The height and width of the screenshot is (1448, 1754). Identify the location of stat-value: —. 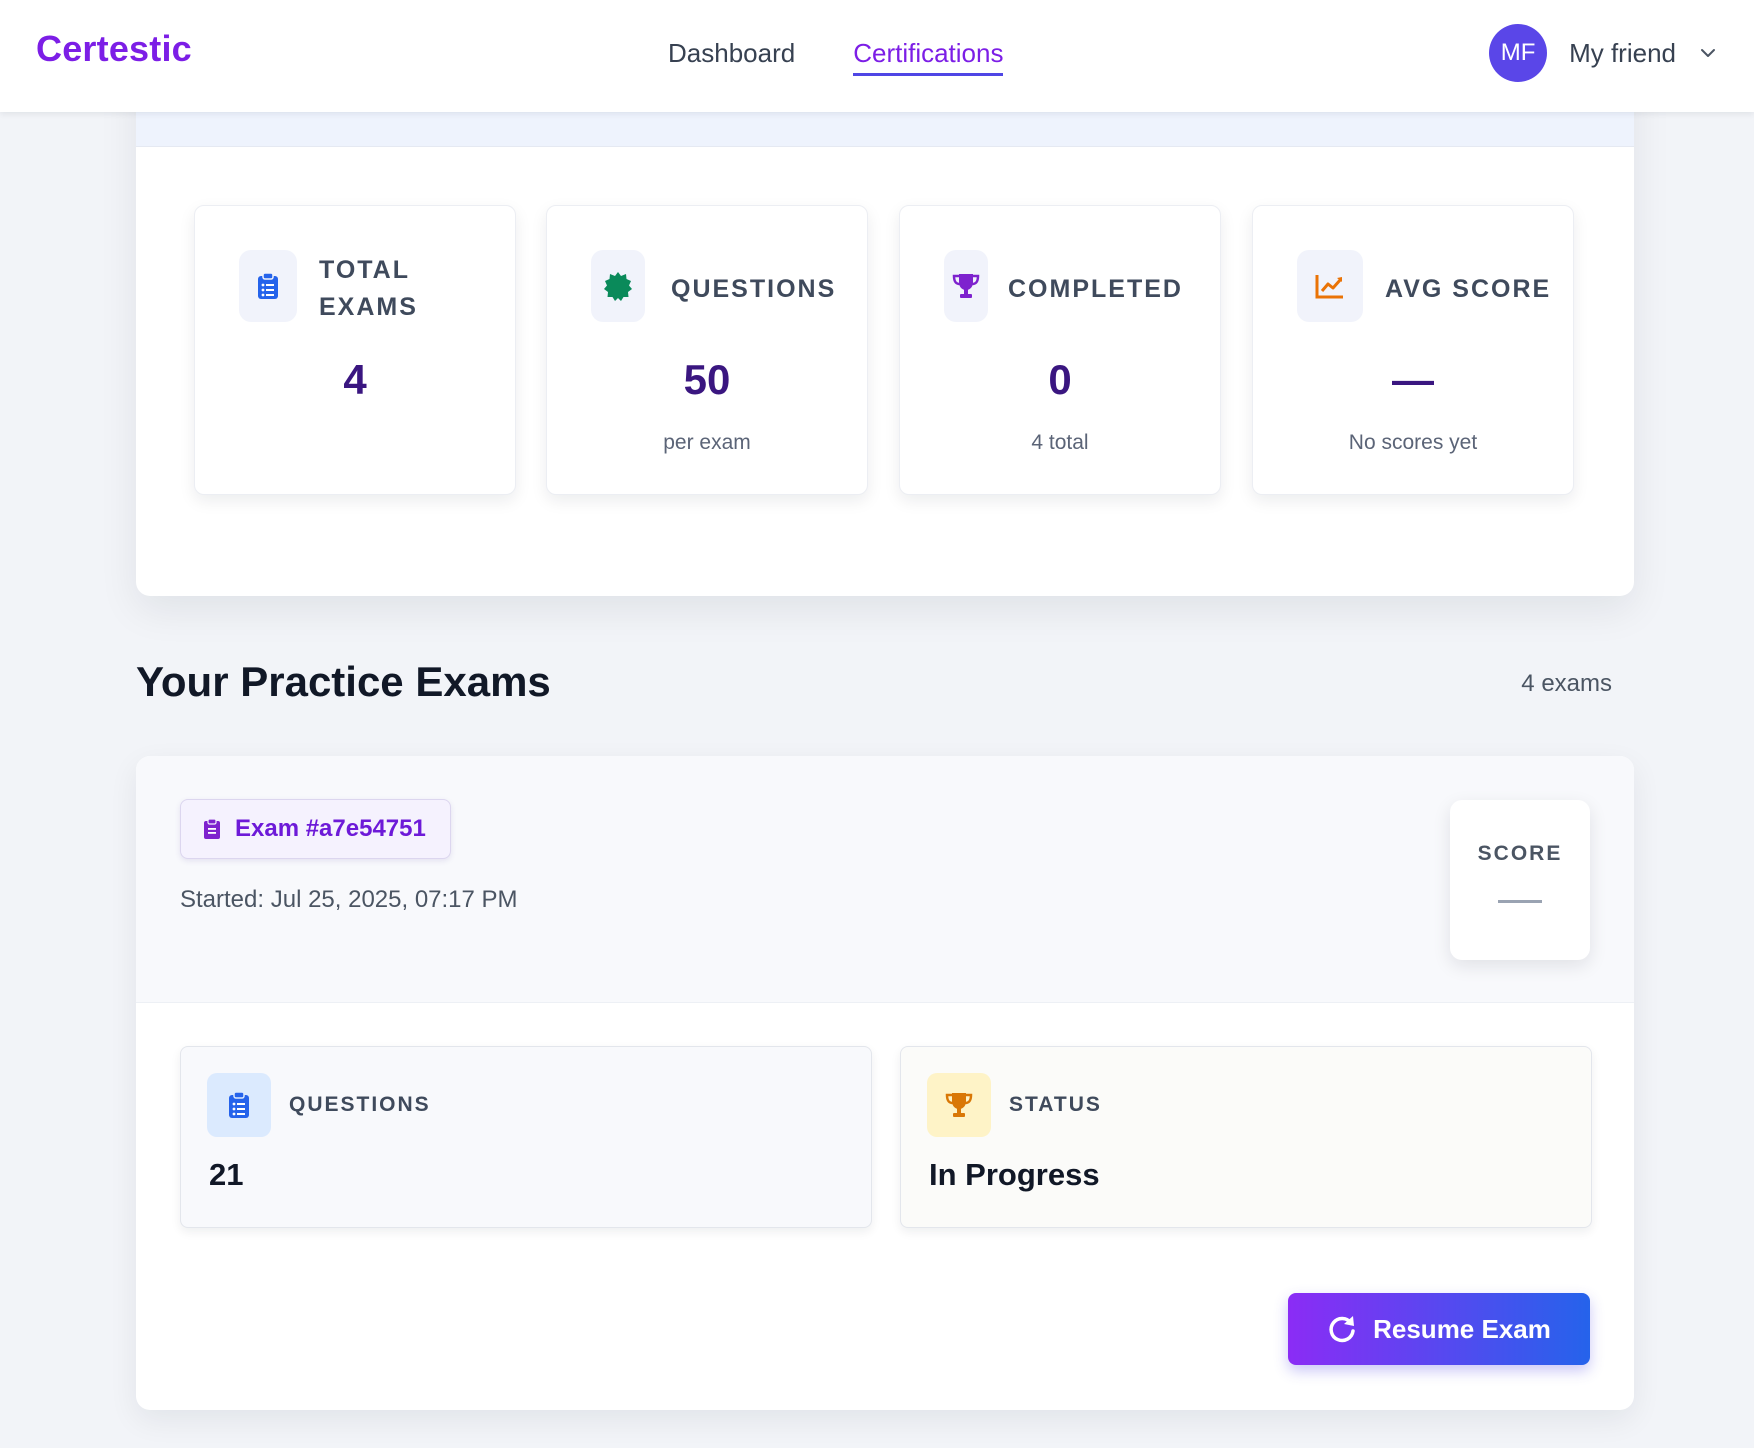
(1413, 379).